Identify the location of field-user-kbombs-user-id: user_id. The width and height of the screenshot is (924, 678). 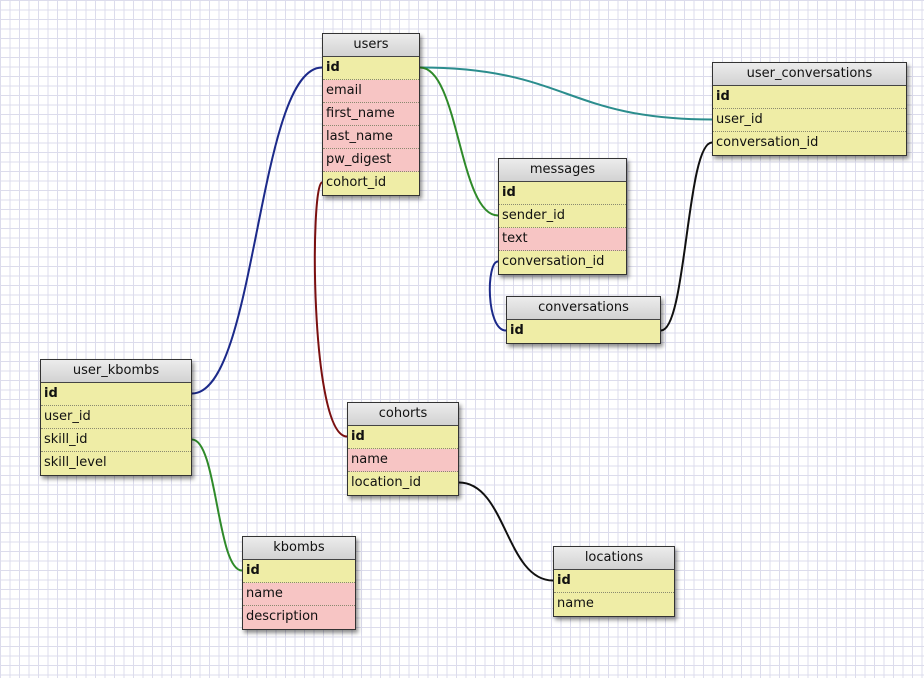
(116, 417).